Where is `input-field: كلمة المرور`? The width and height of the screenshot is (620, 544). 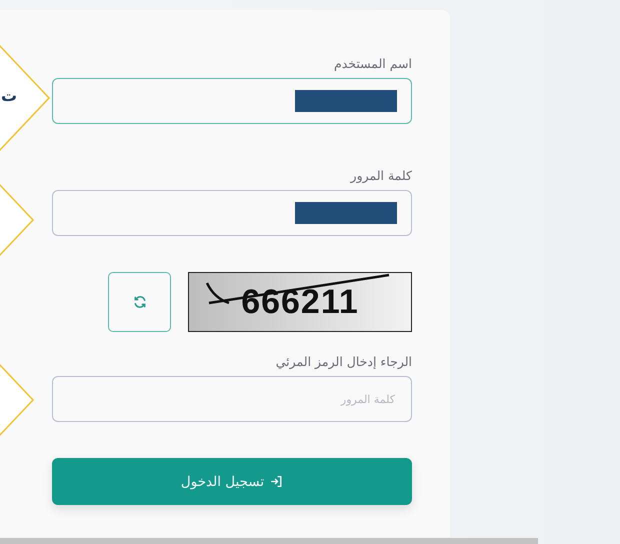 input-field: كلمة المرور is located at coordinates (232, 399).